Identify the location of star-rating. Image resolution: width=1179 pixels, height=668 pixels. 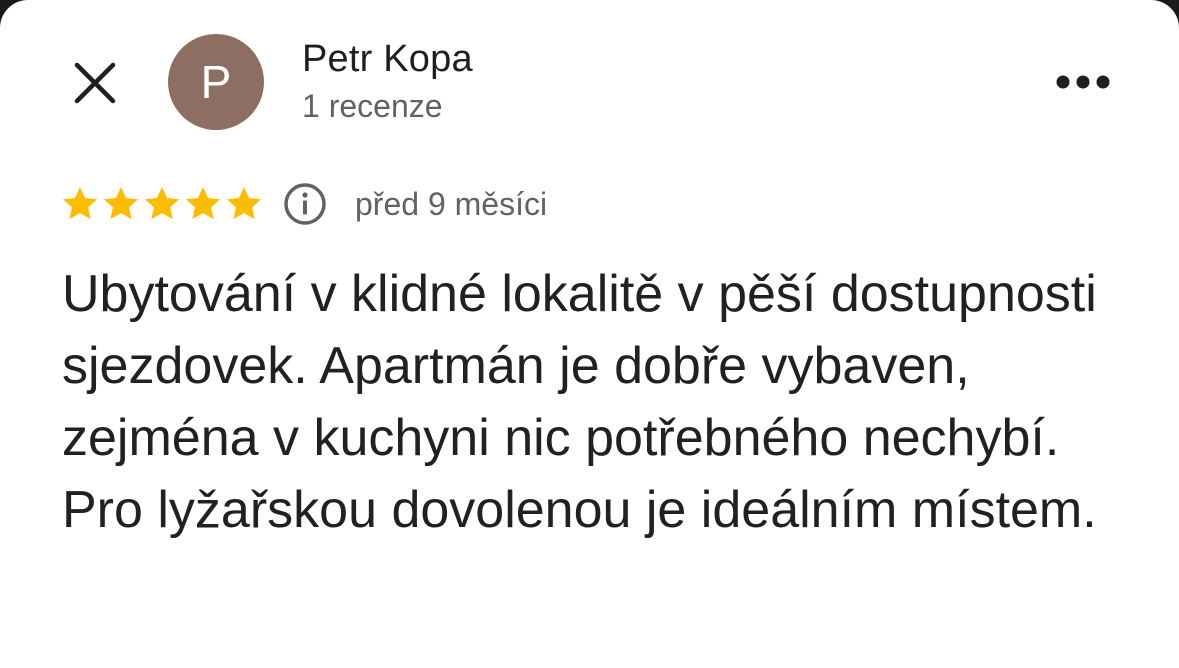
(162, 204).